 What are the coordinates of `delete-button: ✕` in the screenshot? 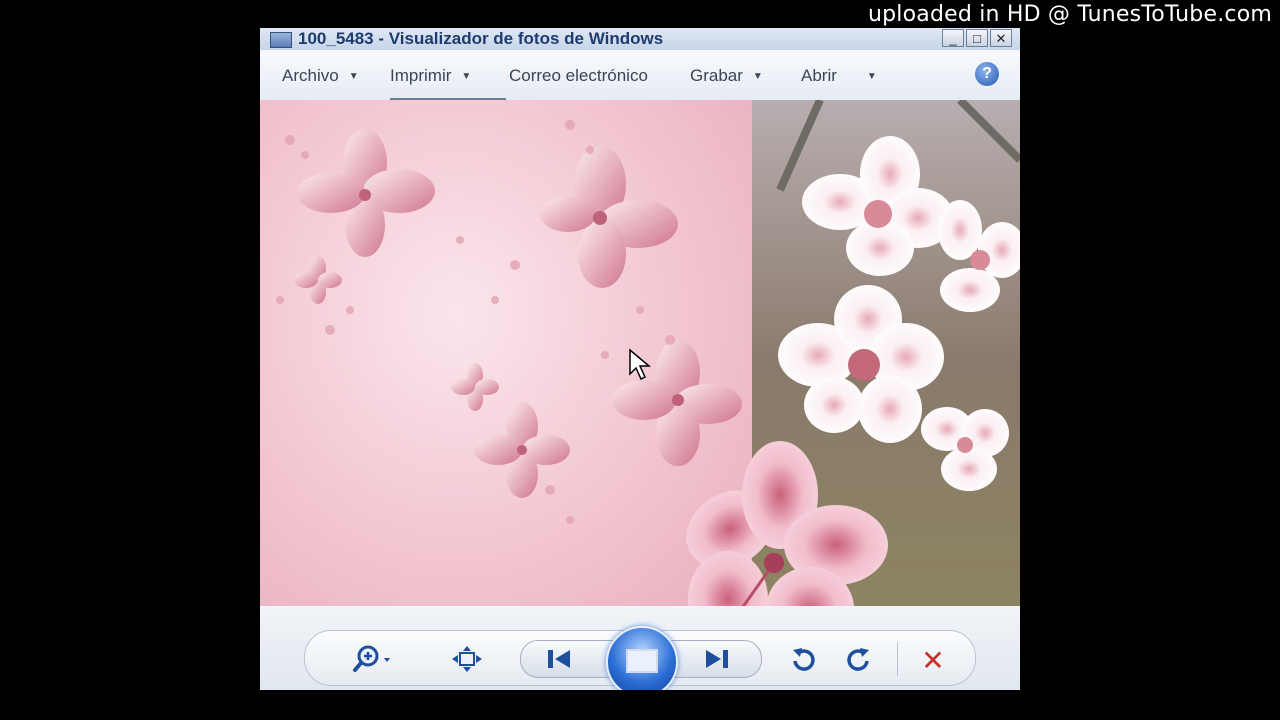 It's located at (933, 661).